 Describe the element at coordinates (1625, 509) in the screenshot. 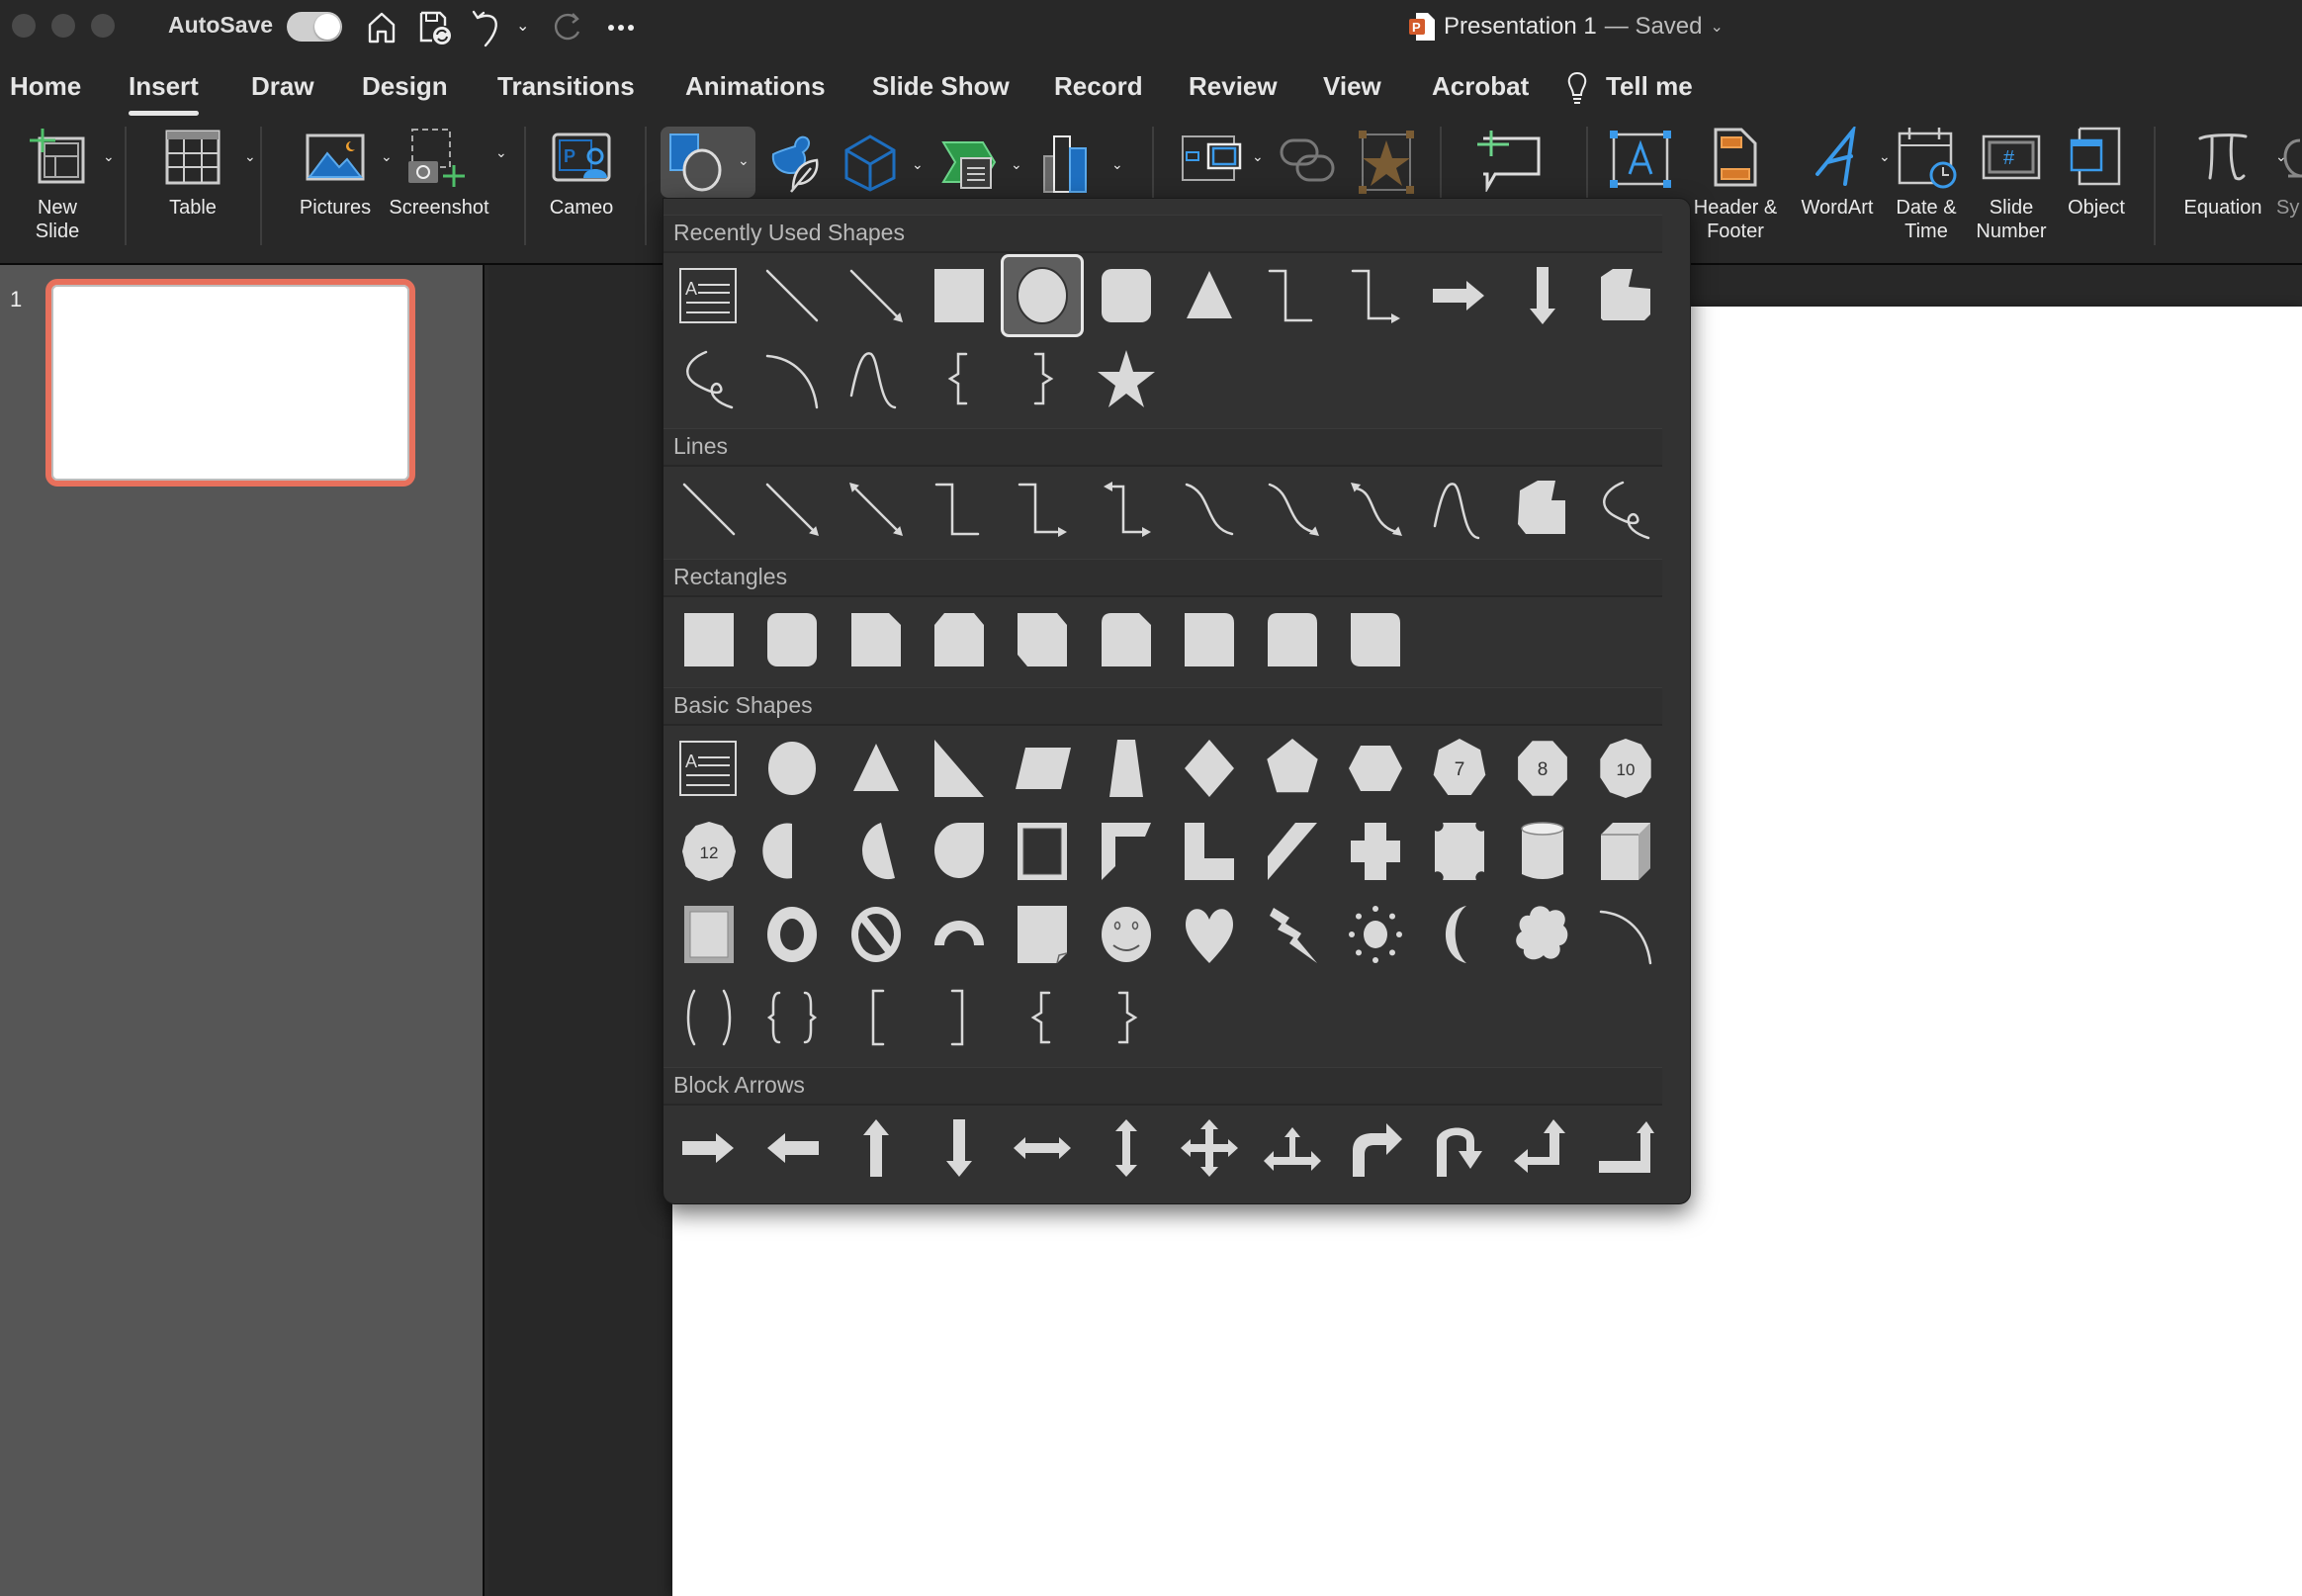

I see `shape-scribble` at that location.